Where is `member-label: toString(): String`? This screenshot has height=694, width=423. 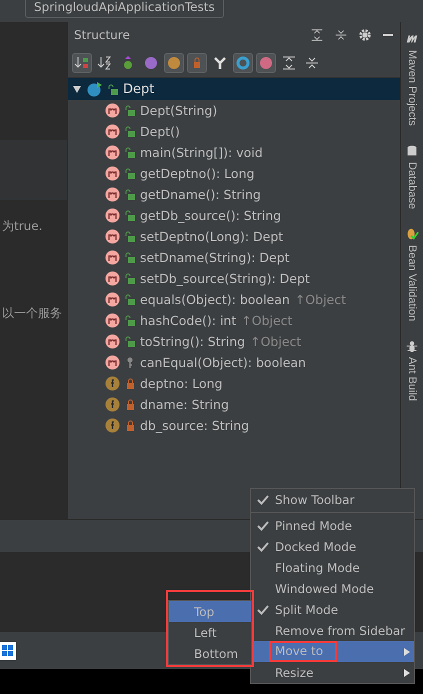 member-label: toString(): String is located at coordinates (193, 341).